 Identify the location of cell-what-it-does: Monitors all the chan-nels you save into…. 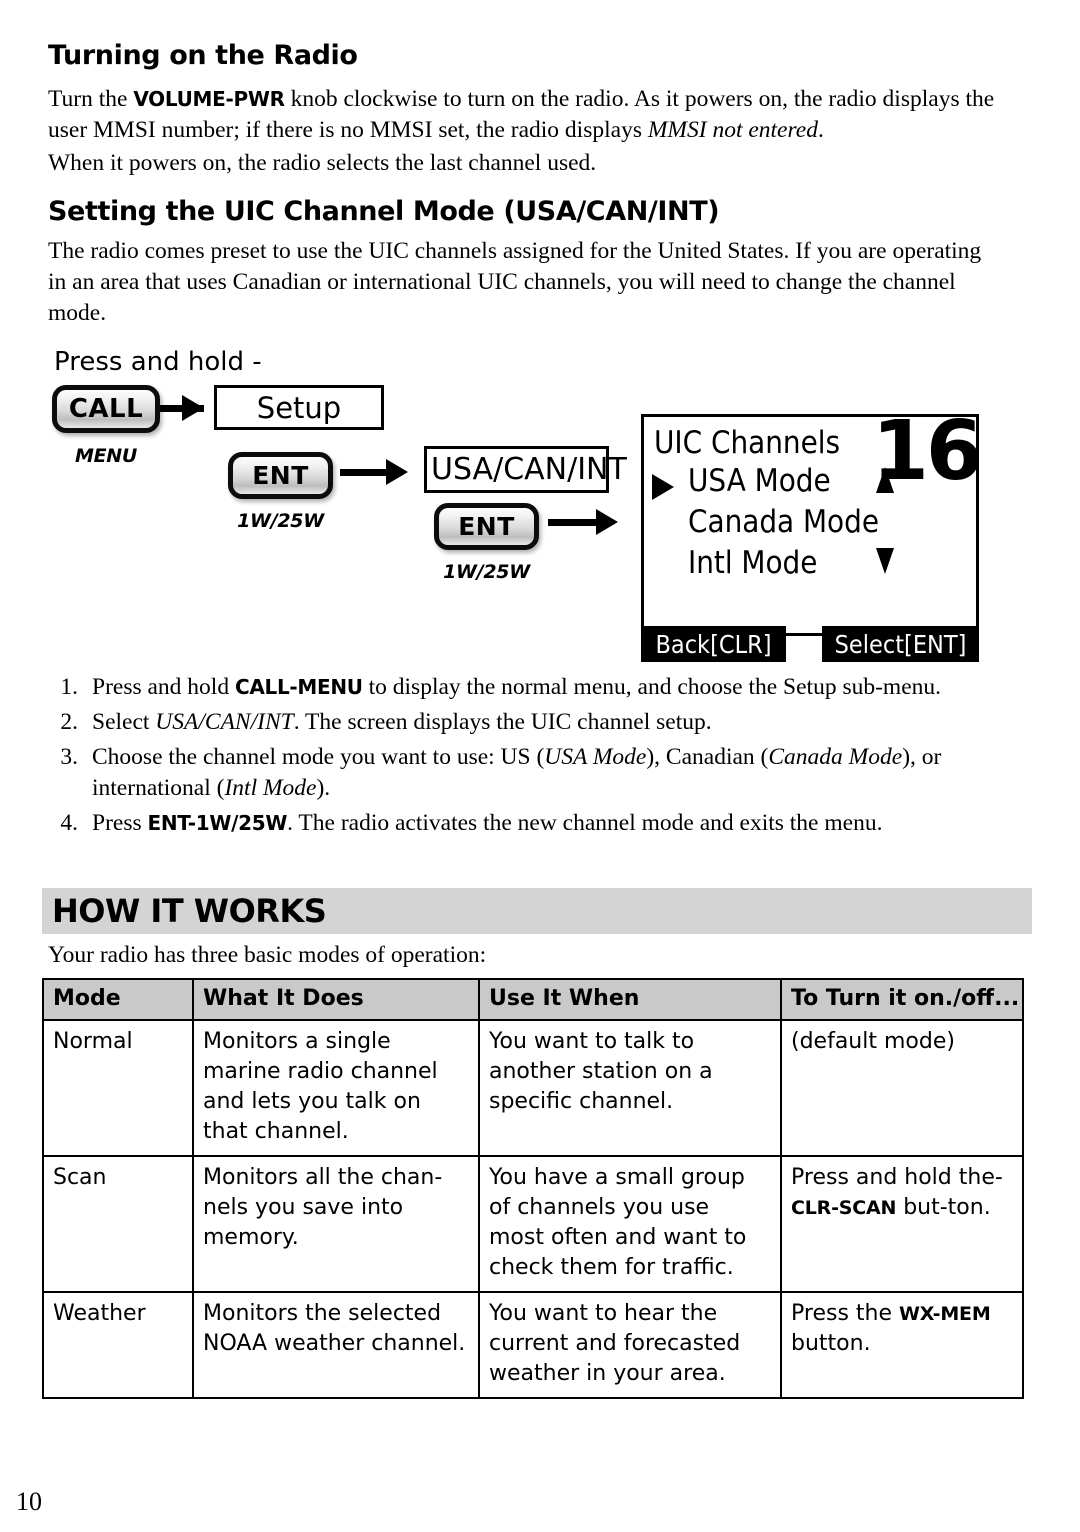
(336, 1224).